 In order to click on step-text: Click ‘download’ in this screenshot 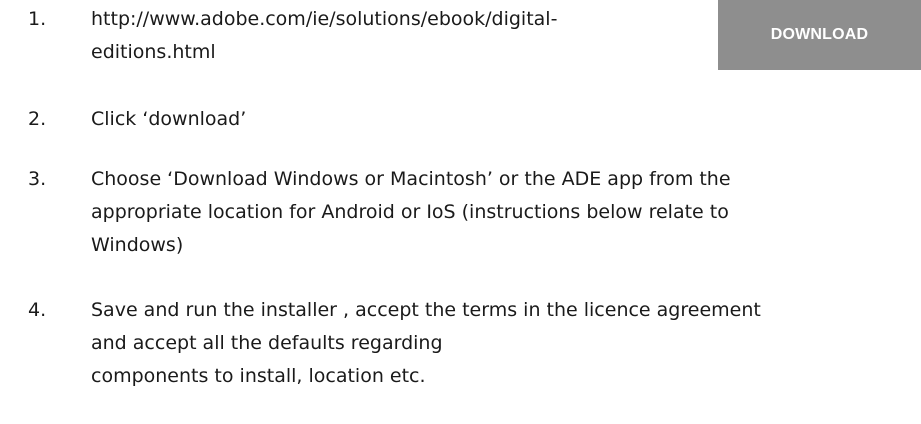, I will do `click(168, 119)`.